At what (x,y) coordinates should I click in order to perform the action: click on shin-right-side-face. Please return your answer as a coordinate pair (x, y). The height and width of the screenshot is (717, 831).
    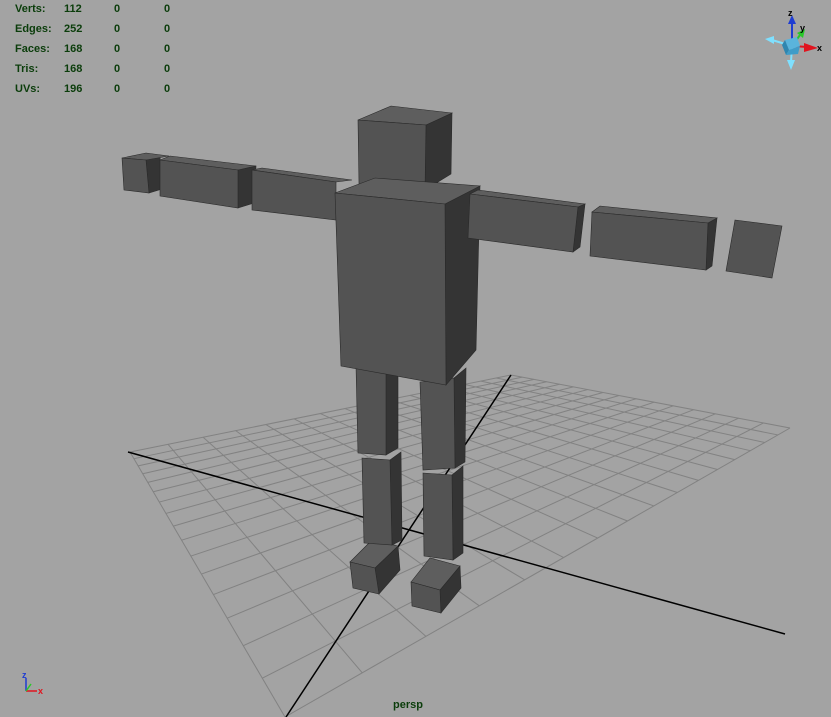
    Looking at the image, I should click on (457, 513).